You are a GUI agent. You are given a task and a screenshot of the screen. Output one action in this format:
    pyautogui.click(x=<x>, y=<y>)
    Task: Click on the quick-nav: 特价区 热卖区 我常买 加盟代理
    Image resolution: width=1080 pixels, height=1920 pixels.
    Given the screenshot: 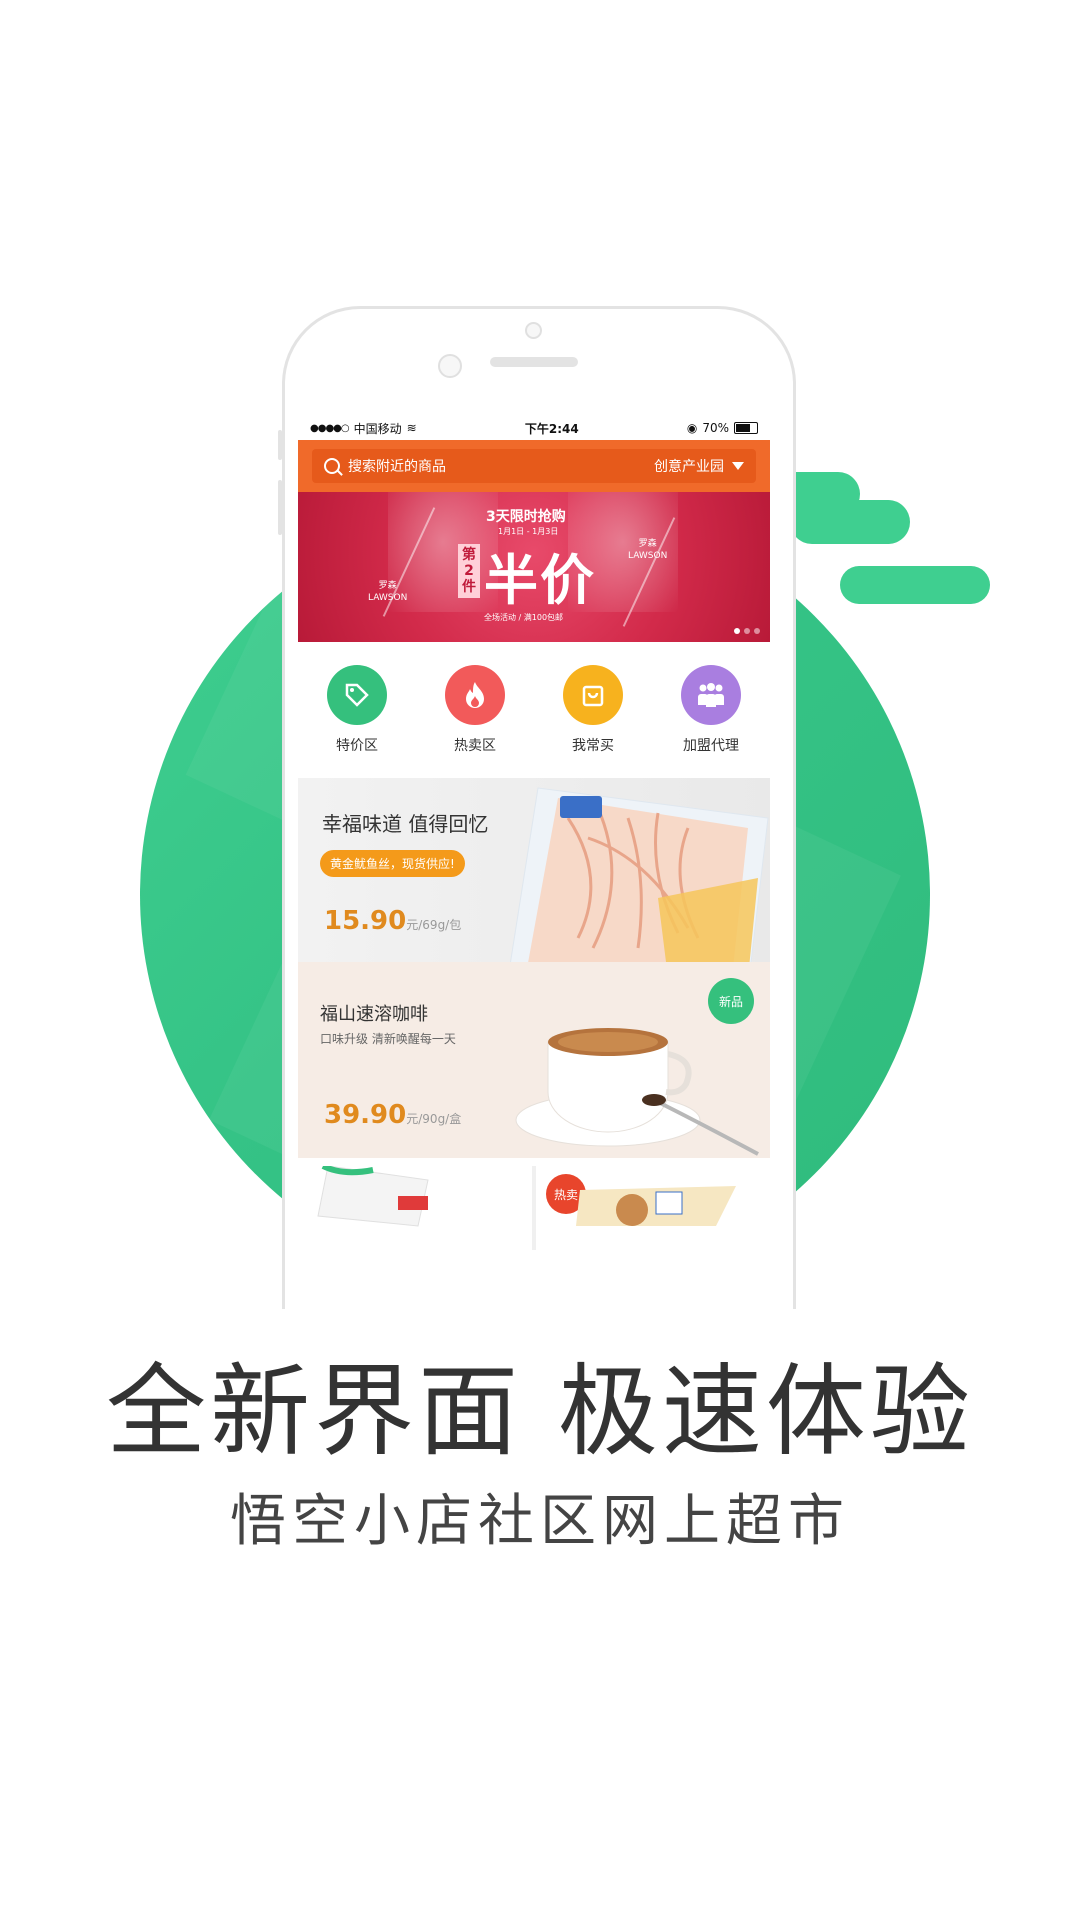 What is the action you would take?
    pyautogui.click(x=534, y=710)
    